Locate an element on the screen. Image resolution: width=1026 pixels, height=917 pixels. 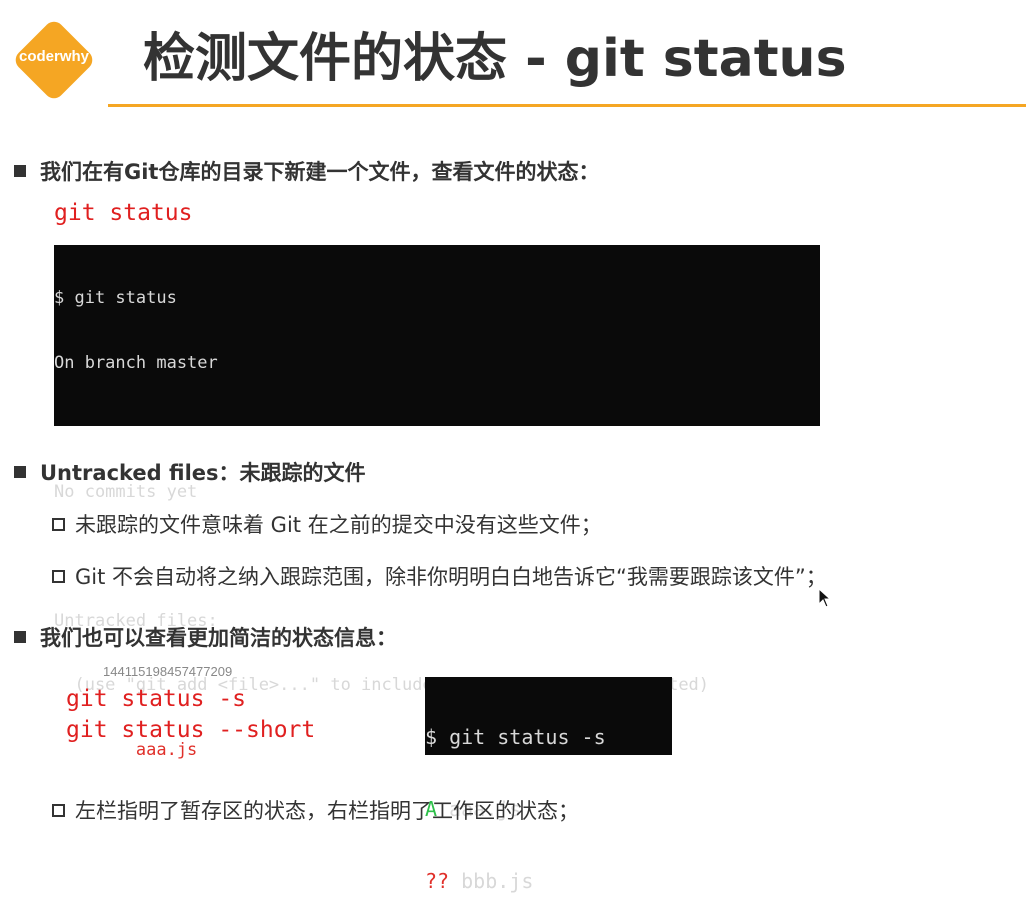
section3-note-text: 左栏指明了暂存区的状态，右栏指明了工作区的状态； is located at coordinates (327, 811).